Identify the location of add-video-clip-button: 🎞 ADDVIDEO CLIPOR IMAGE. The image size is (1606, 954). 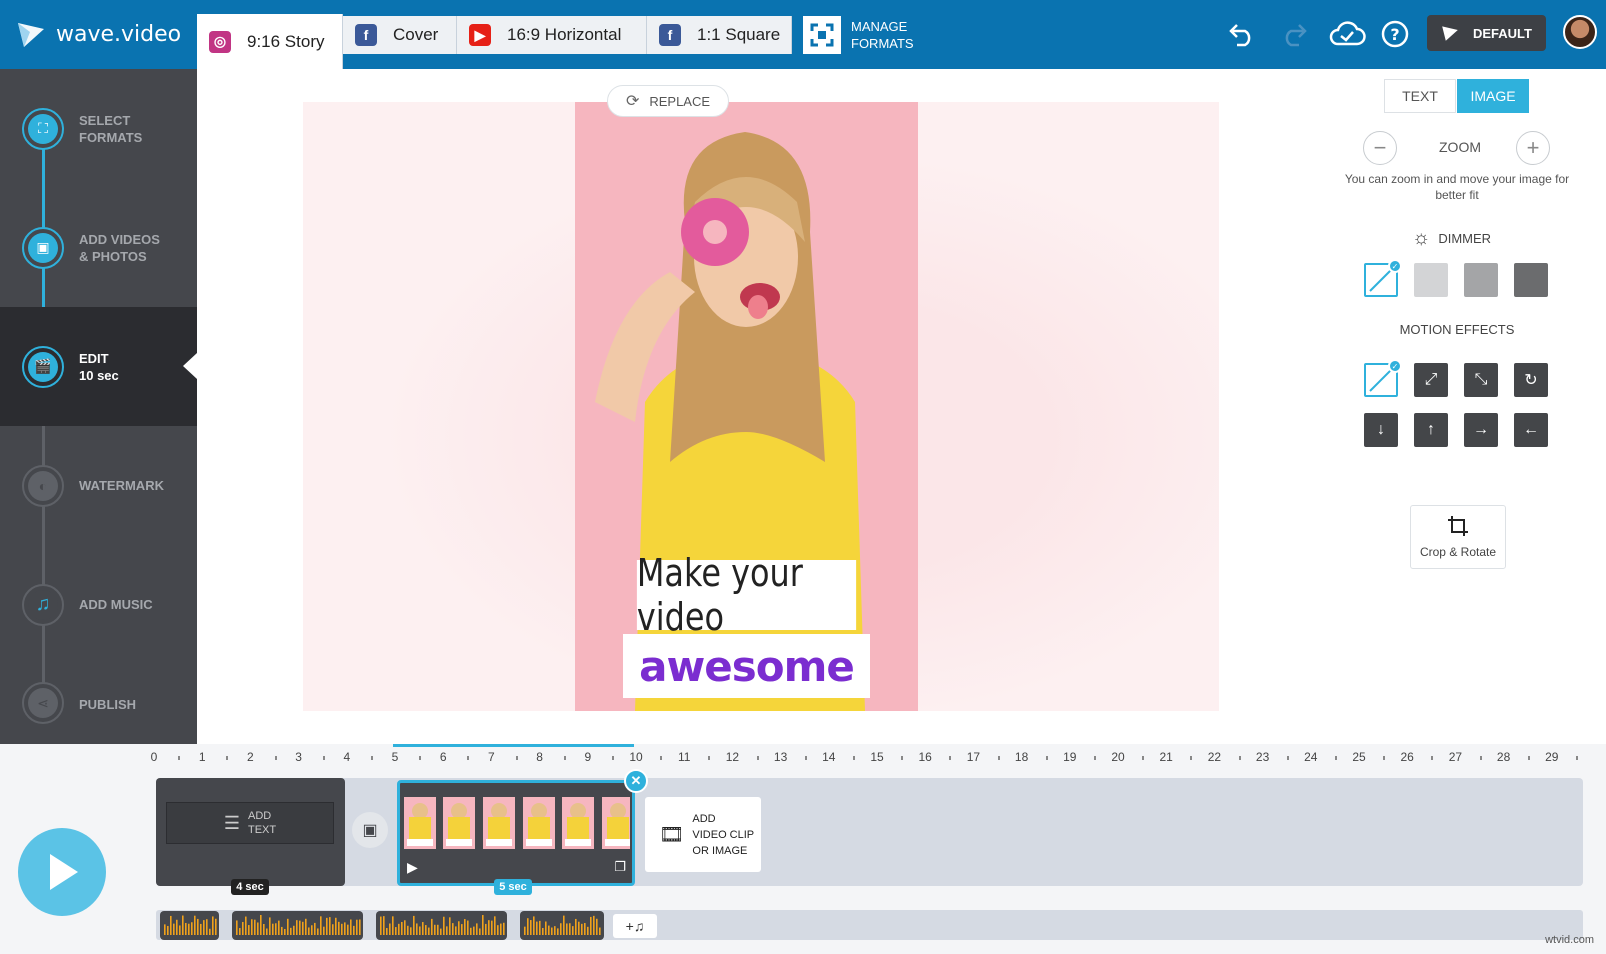
(703, 834).